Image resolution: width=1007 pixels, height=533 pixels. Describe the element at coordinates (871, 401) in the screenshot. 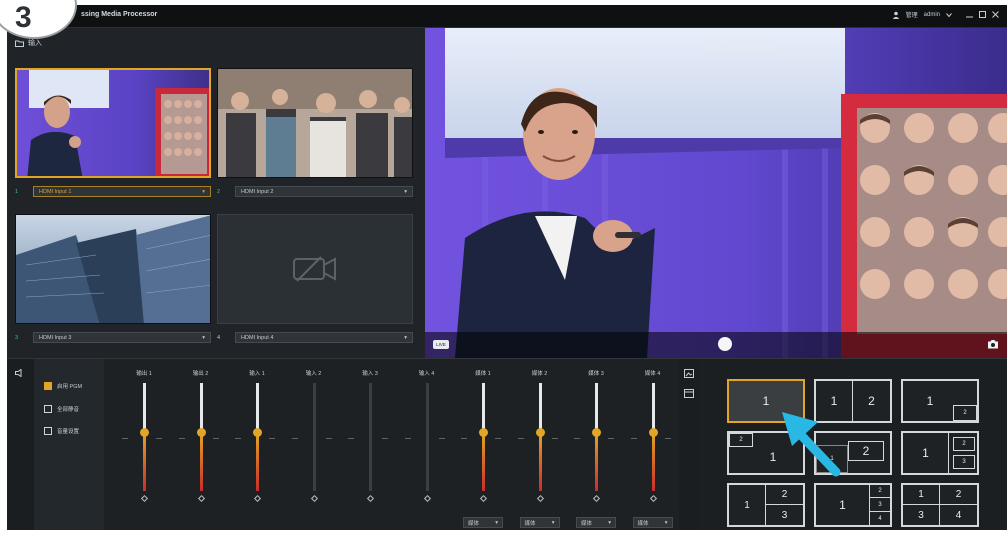

I see `layout-split-2-cell-2: 2` at that location.